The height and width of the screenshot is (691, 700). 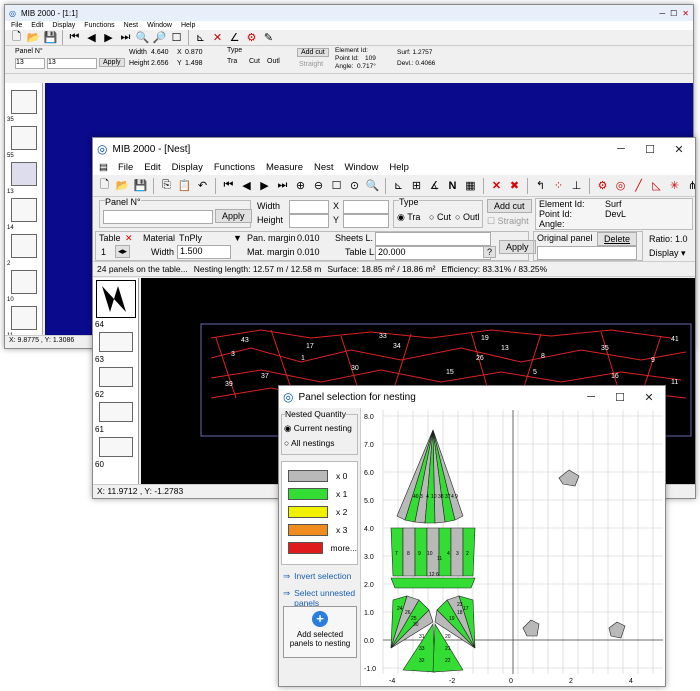 What do you see at coordinates (234, 167) in the screenshot?
I see `menu-functions: Functions` at bounding box center [234, 167].